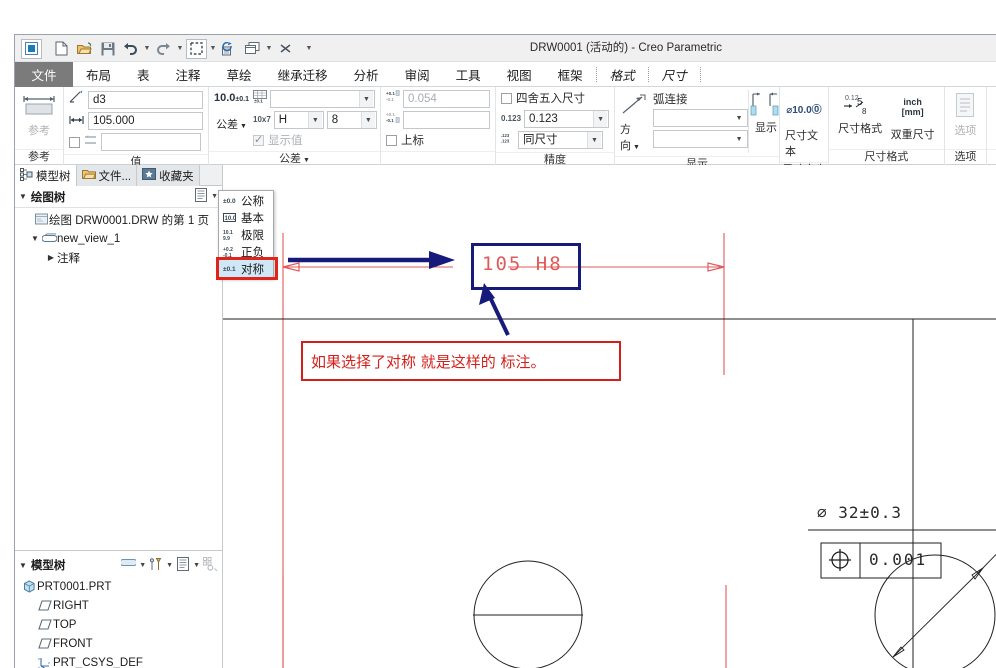 The image size is (996, 668). What do you see at coordinates (98, 74) in the screenshot?
I see `tab-layout: 布局` at bounding box center [98, 74].